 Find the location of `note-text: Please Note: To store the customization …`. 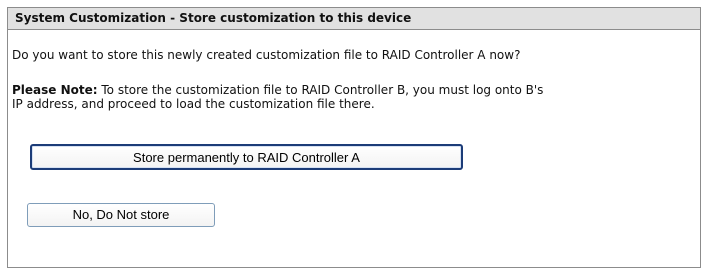

note-text: Please Note: To store the customization … is located at coordinates (277, 97).